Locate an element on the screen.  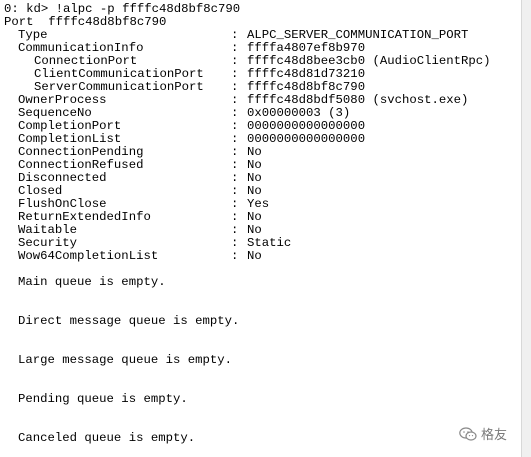
field-value: No is located at coordinates (254, 256).